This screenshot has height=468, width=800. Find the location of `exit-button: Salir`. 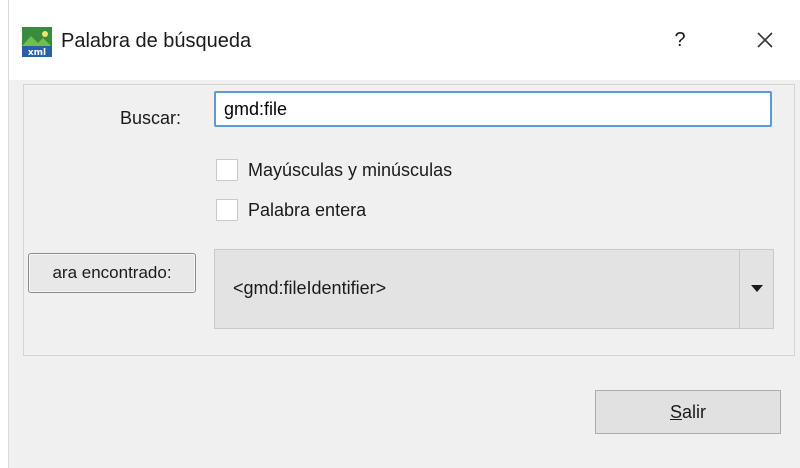

exit-button: Salir is located at coordinates (688, 412).